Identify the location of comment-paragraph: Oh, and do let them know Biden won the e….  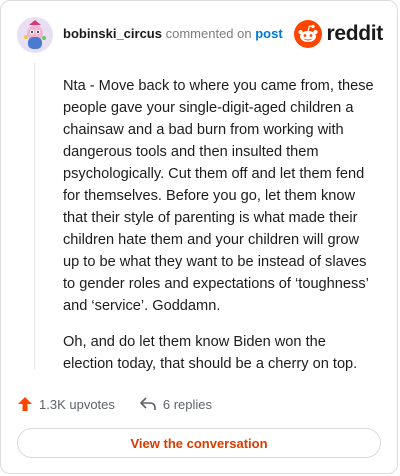
(210, 353).